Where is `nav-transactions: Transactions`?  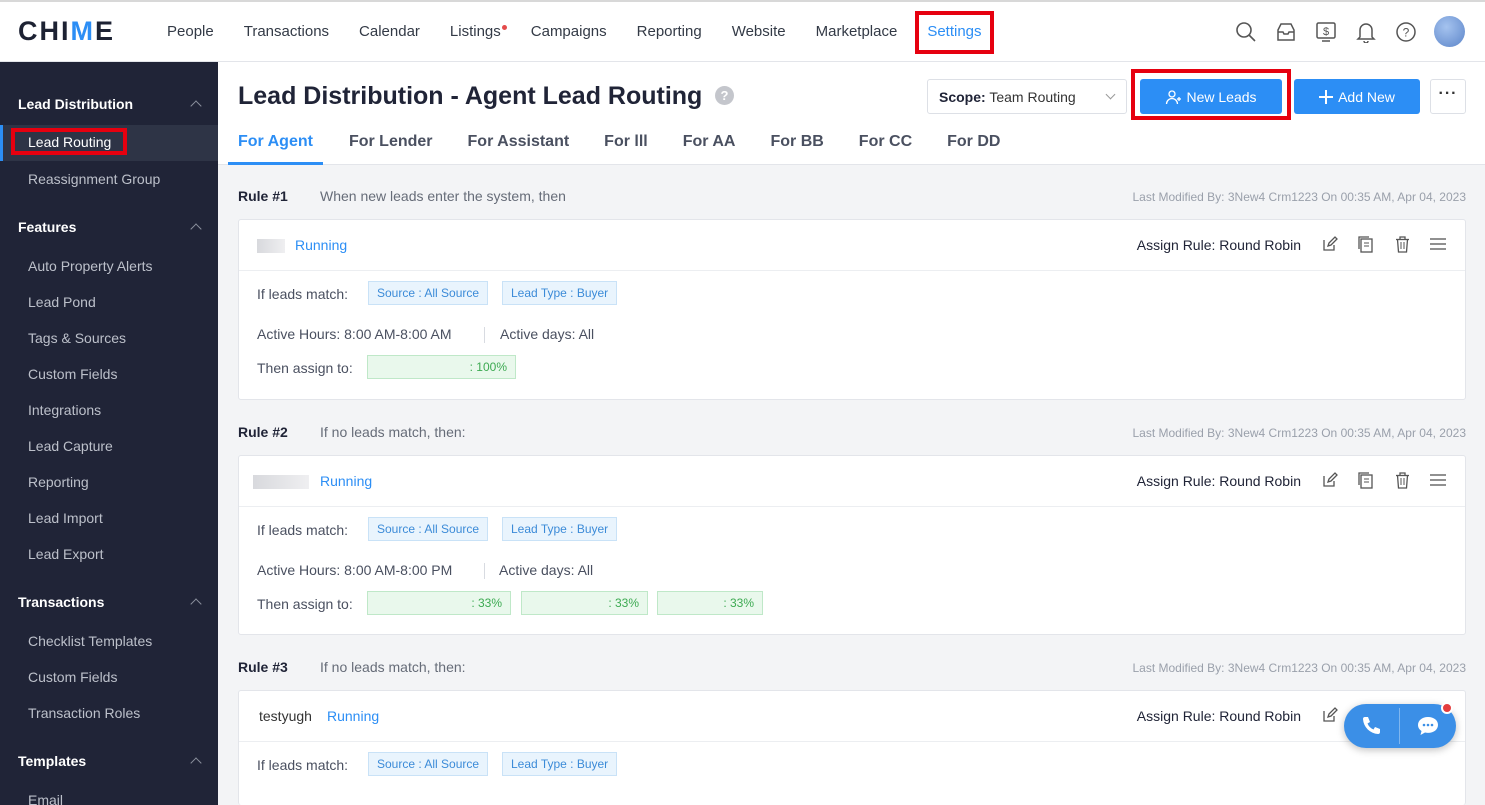
nav-transactions: Transactions is located at coordinates (286, 32).